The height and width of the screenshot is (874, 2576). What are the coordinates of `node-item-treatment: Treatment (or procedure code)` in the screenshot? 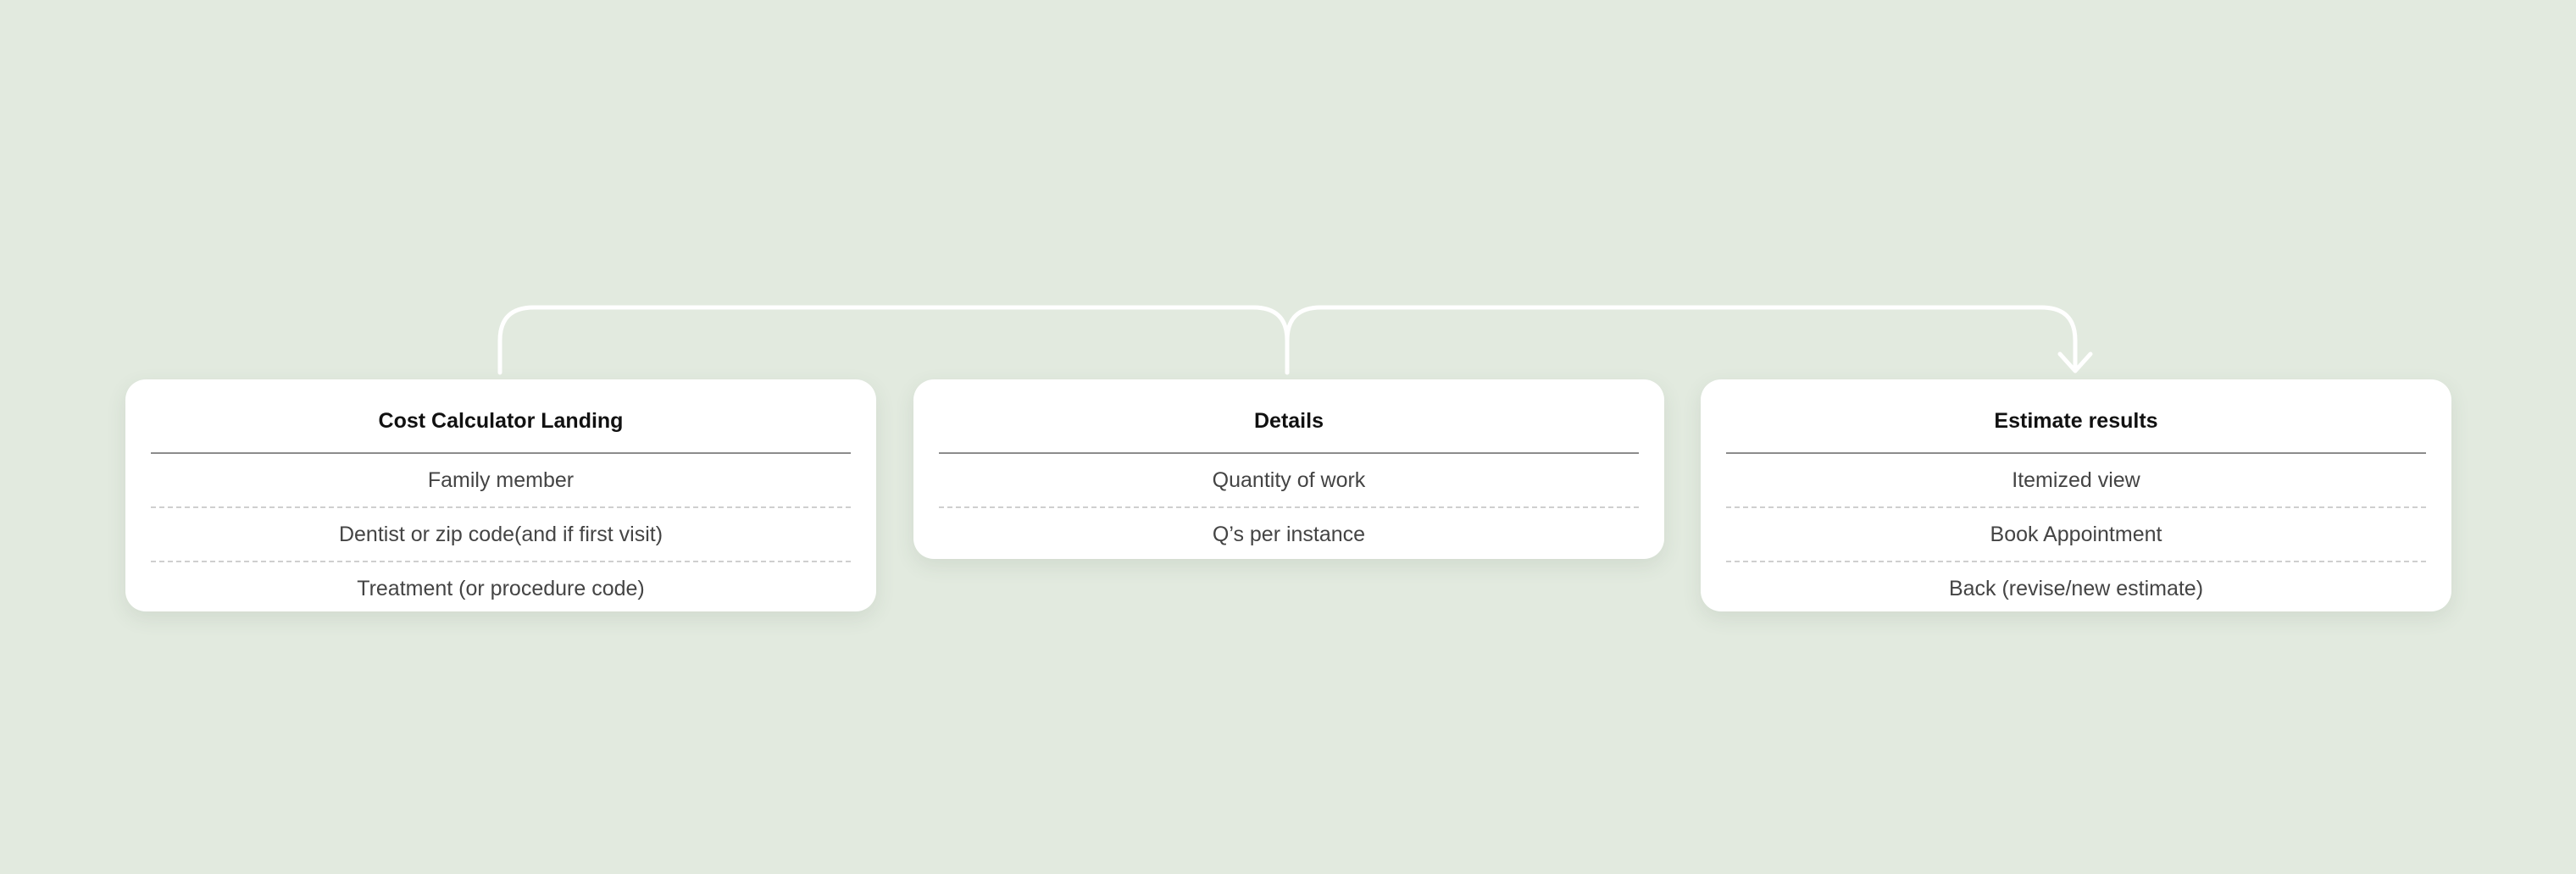 It's located at (501, 588).